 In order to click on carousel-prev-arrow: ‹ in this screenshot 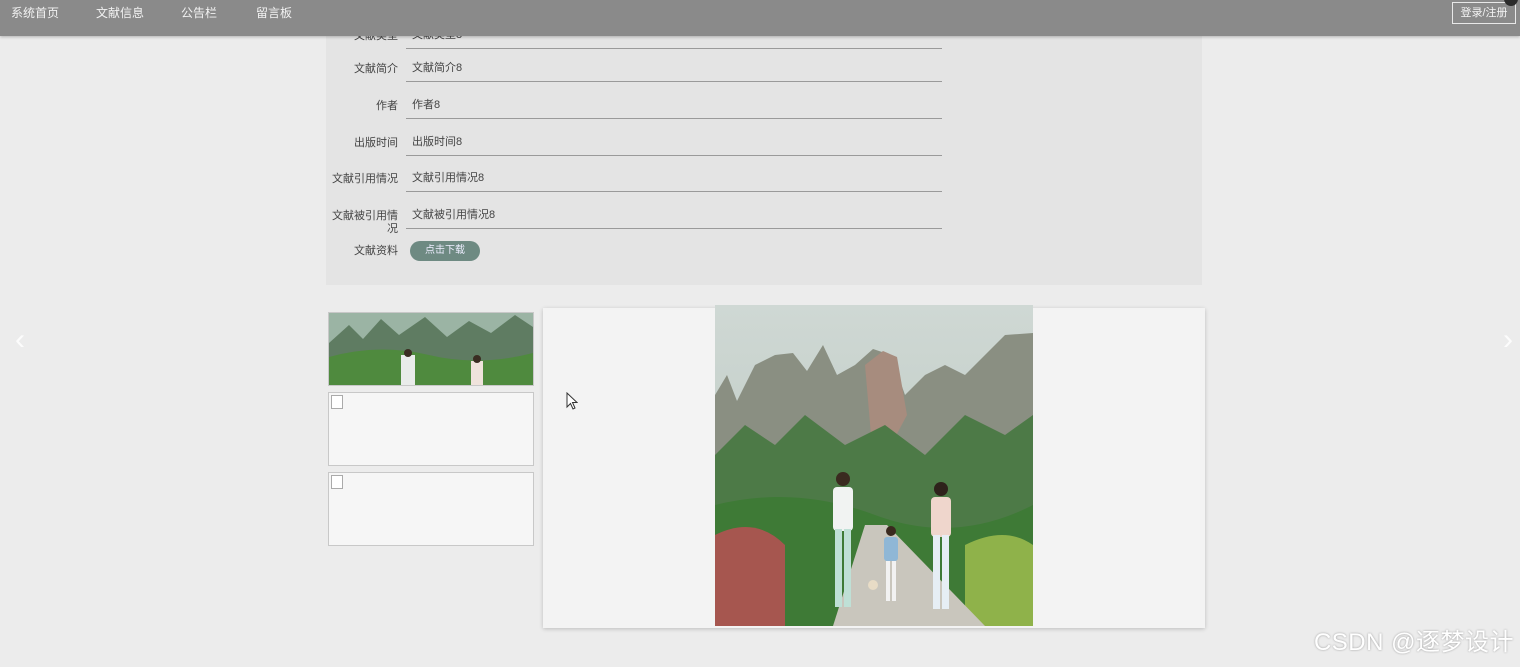, I will do `click(20, 340)`.